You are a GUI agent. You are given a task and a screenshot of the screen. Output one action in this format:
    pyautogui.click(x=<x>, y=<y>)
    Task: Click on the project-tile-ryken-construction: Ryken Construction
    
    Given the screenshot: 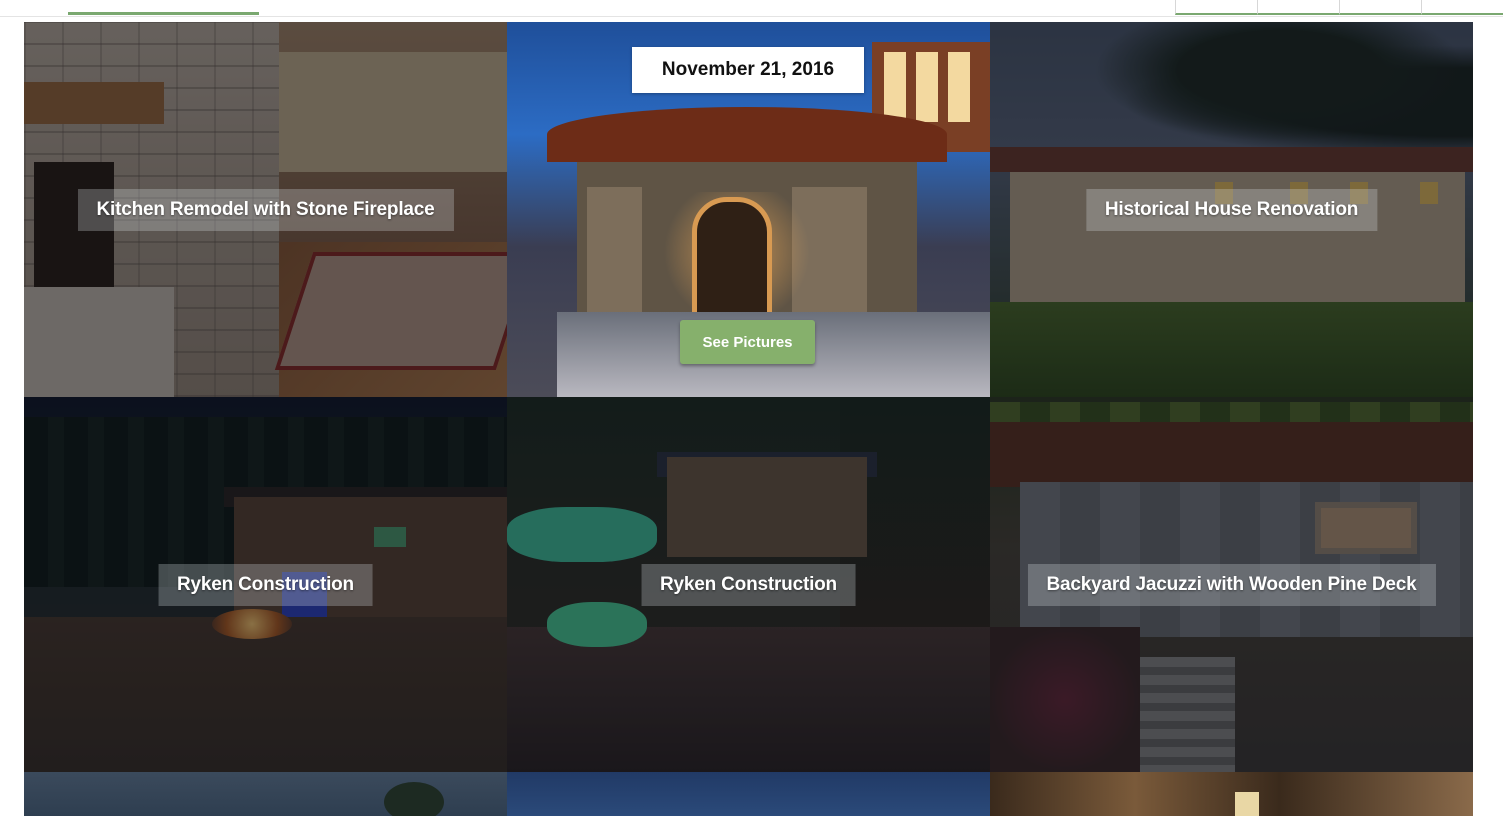 What is the action you would take?
    pyautogui.click(x=265, y=584)
    